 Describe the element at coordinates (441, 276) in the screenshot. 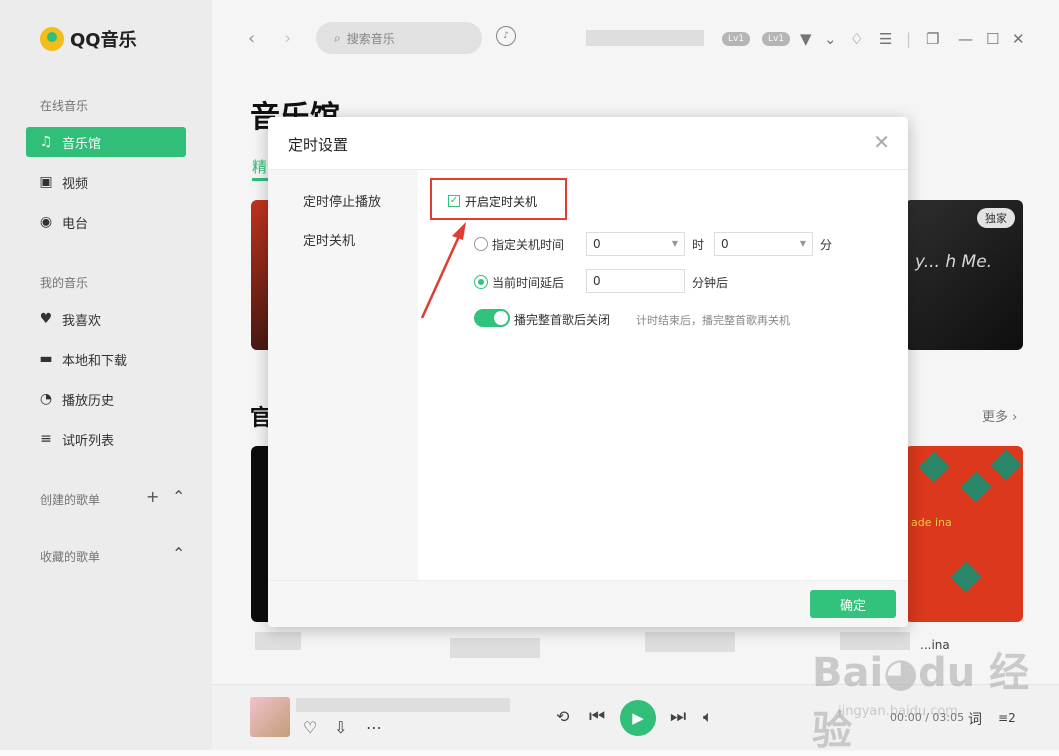

I see `arrow-shaft` at that location.